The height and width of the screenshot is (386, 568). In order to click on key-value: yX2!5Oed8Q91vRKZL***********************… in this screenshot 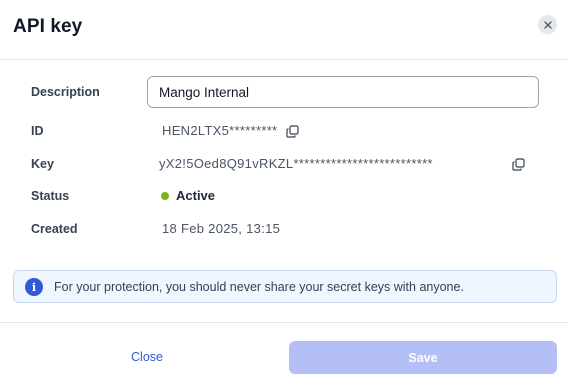, I will do `click(296, 163)`.